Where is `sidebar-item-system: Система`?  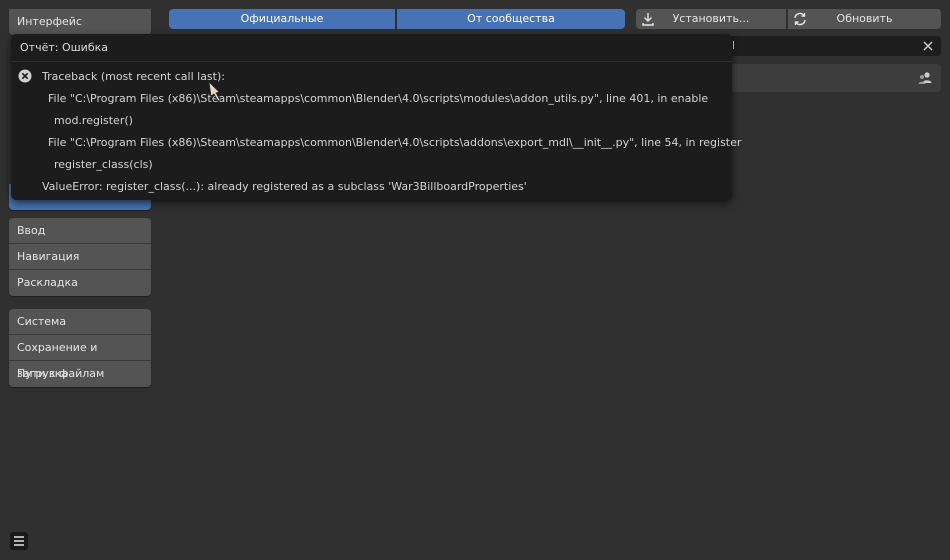 sidebar-item-system: Система is located at coordinates (80, 322).